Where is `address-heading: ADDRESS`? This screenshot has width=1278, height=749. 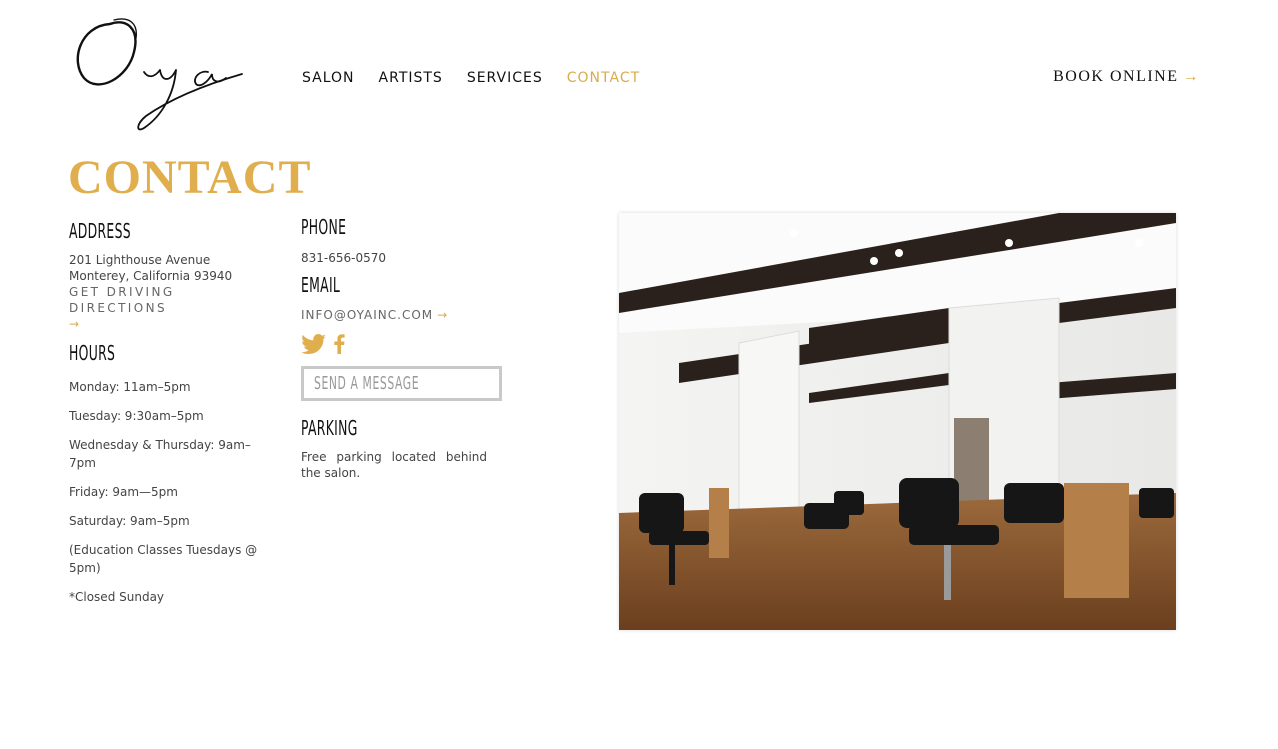
address-heading: ADDRESS is located at coordinates (100, 231).